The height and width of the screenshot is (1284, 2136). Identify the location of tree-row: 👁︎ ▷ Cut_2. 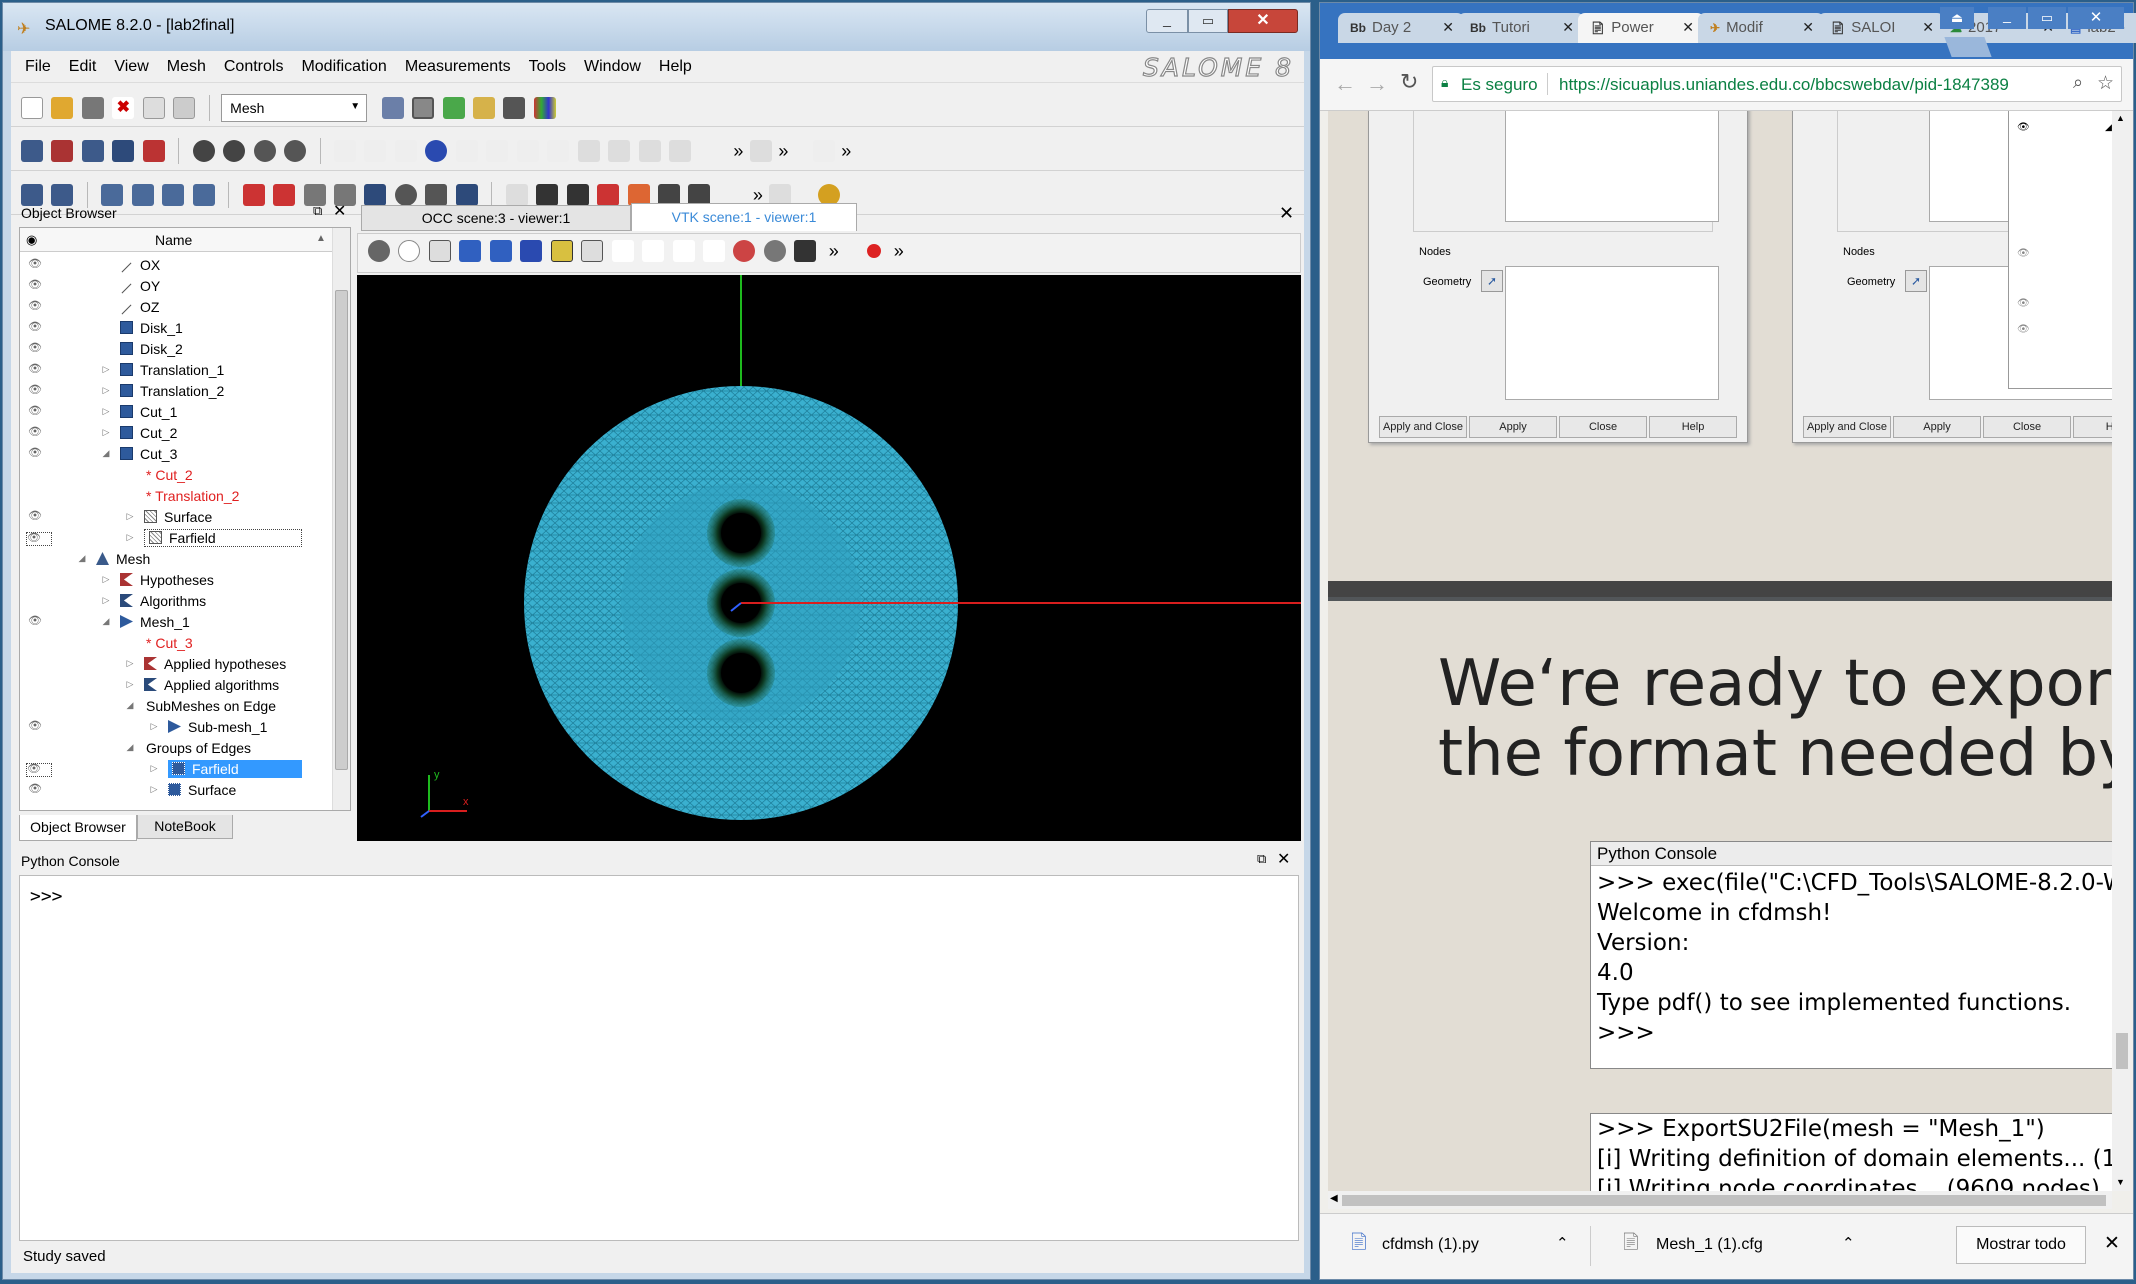
(176, 432).